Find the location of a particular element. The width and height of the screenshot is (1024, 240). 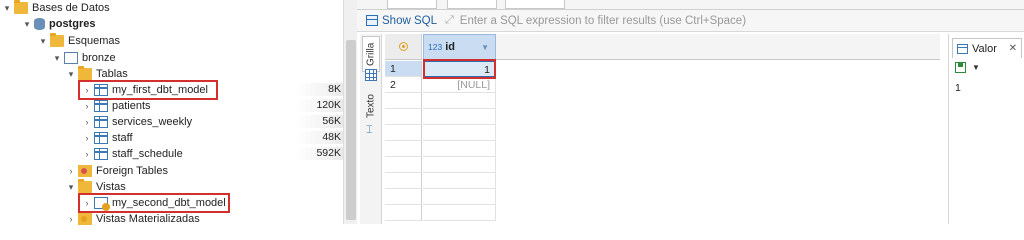

tab-valor: Valor ✕ is located at coordinates (987, 48).